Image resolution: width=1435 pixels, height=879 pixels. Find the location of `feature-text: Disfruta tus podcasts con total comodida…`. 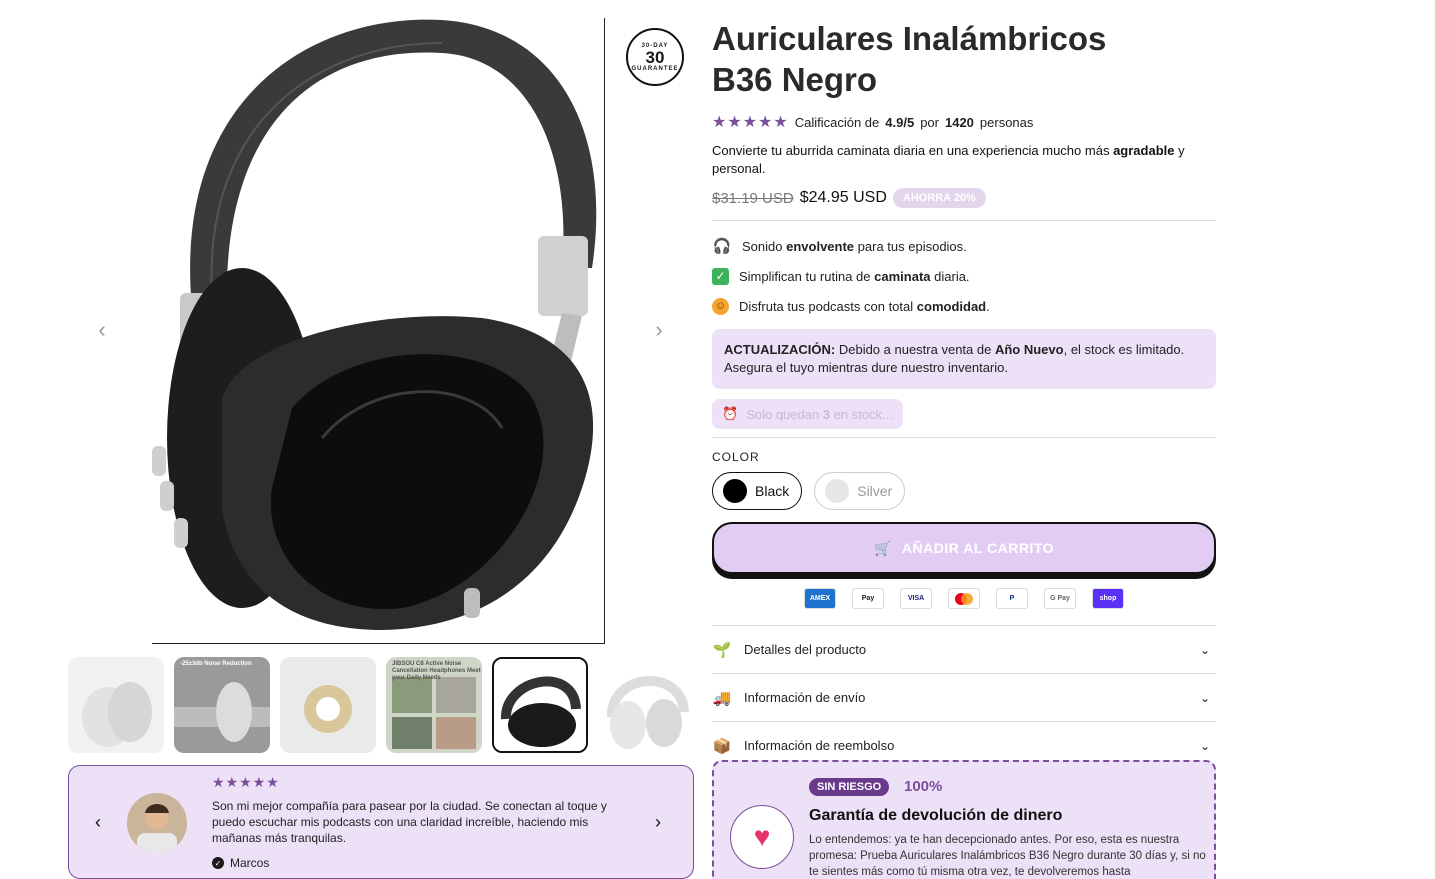

feature-text: Disfruta tus podcasts con total comodida… is located at coordinates (864, 306).